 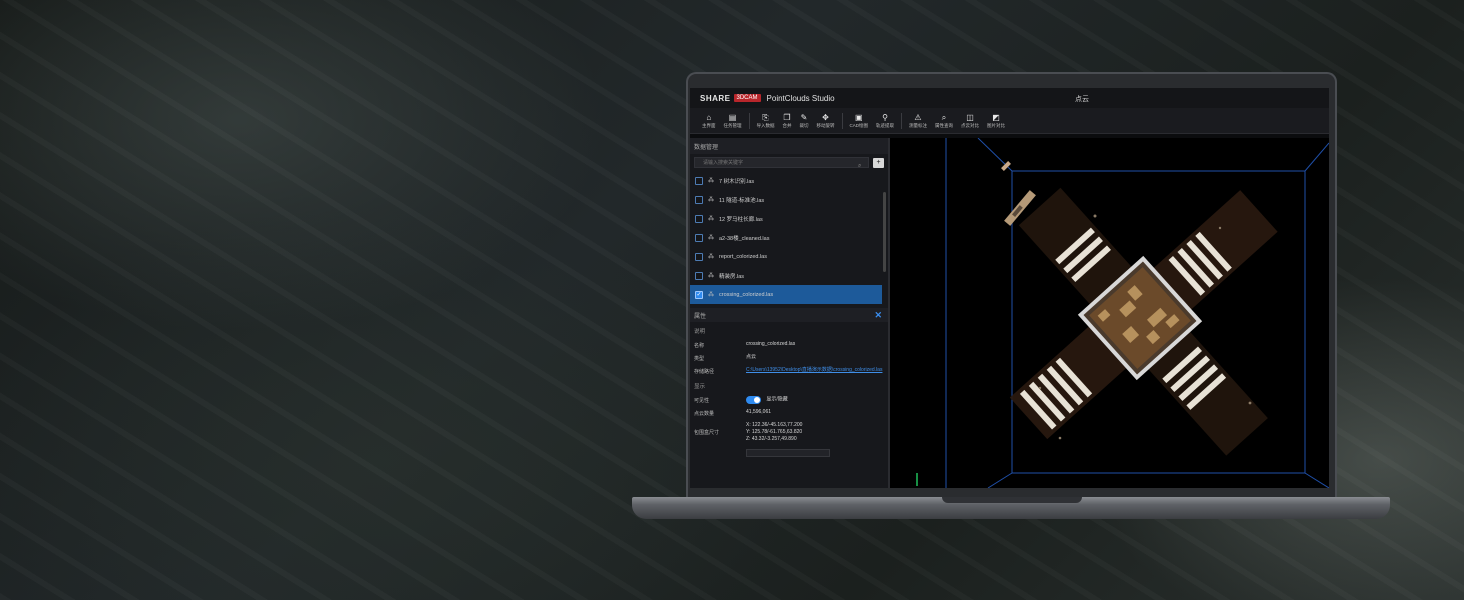 What do you see at coordinates (860, 166) in the screenshot?
I see `search-icon: ⌕` at bounding box center [860, 166].